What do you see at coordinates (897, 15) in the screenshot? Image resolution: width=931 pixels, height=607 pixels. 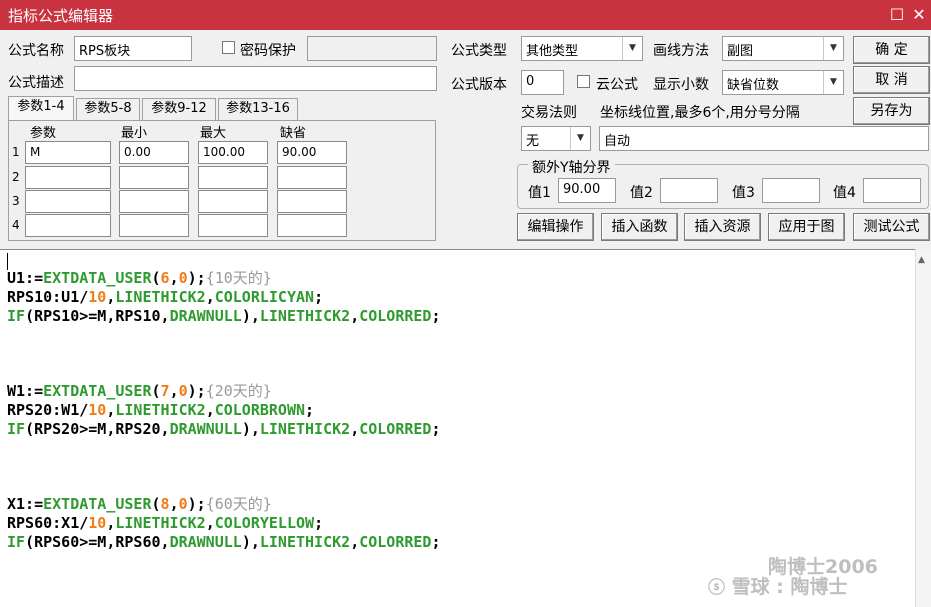 I see `maximize-icon: ☐` at bounding box center [897, 15].